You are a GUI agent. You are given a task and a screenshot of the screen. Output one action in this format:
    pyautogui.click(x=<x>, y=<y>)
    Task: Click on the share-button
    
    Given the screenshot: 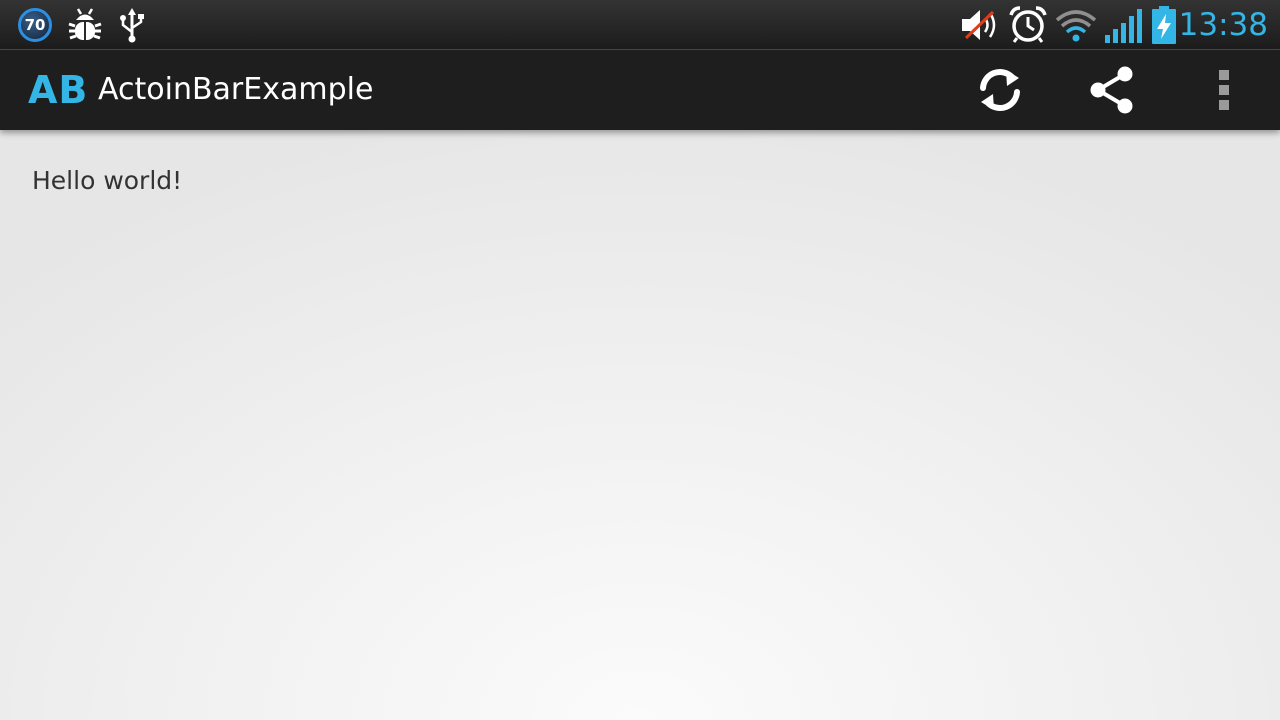 What is the action you would take?
    pyautogui.click(x=1112, y=90)
    